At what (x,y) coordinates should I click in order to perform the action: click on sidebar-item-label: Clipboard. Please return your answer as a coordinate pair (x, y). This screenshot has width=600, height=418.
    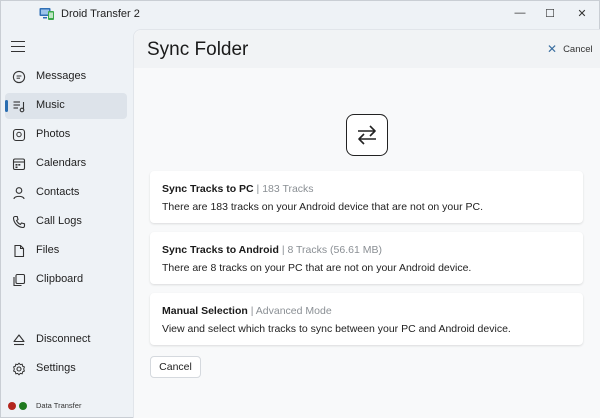
    Looking at the image, I should click on (59, 279).